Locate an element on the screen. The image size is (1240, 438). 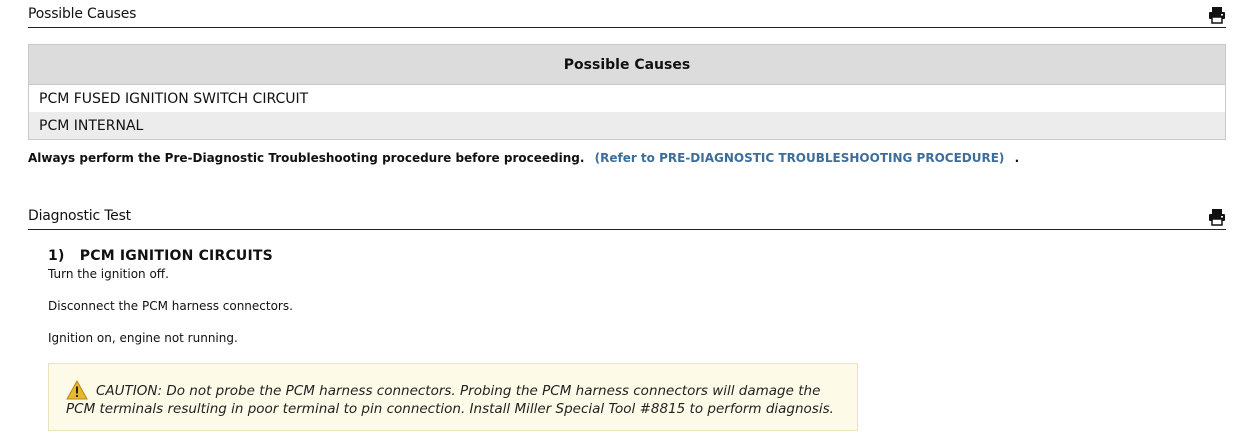
step-title: 1) PCM IGNITION CIRCUITS is located at coordinates (160, 256).